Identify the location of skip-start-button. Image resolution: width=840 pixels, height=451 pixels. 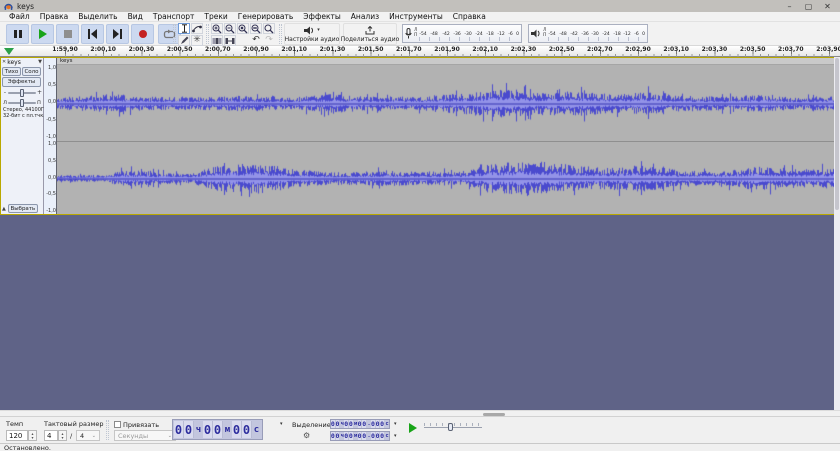
(92, 34).